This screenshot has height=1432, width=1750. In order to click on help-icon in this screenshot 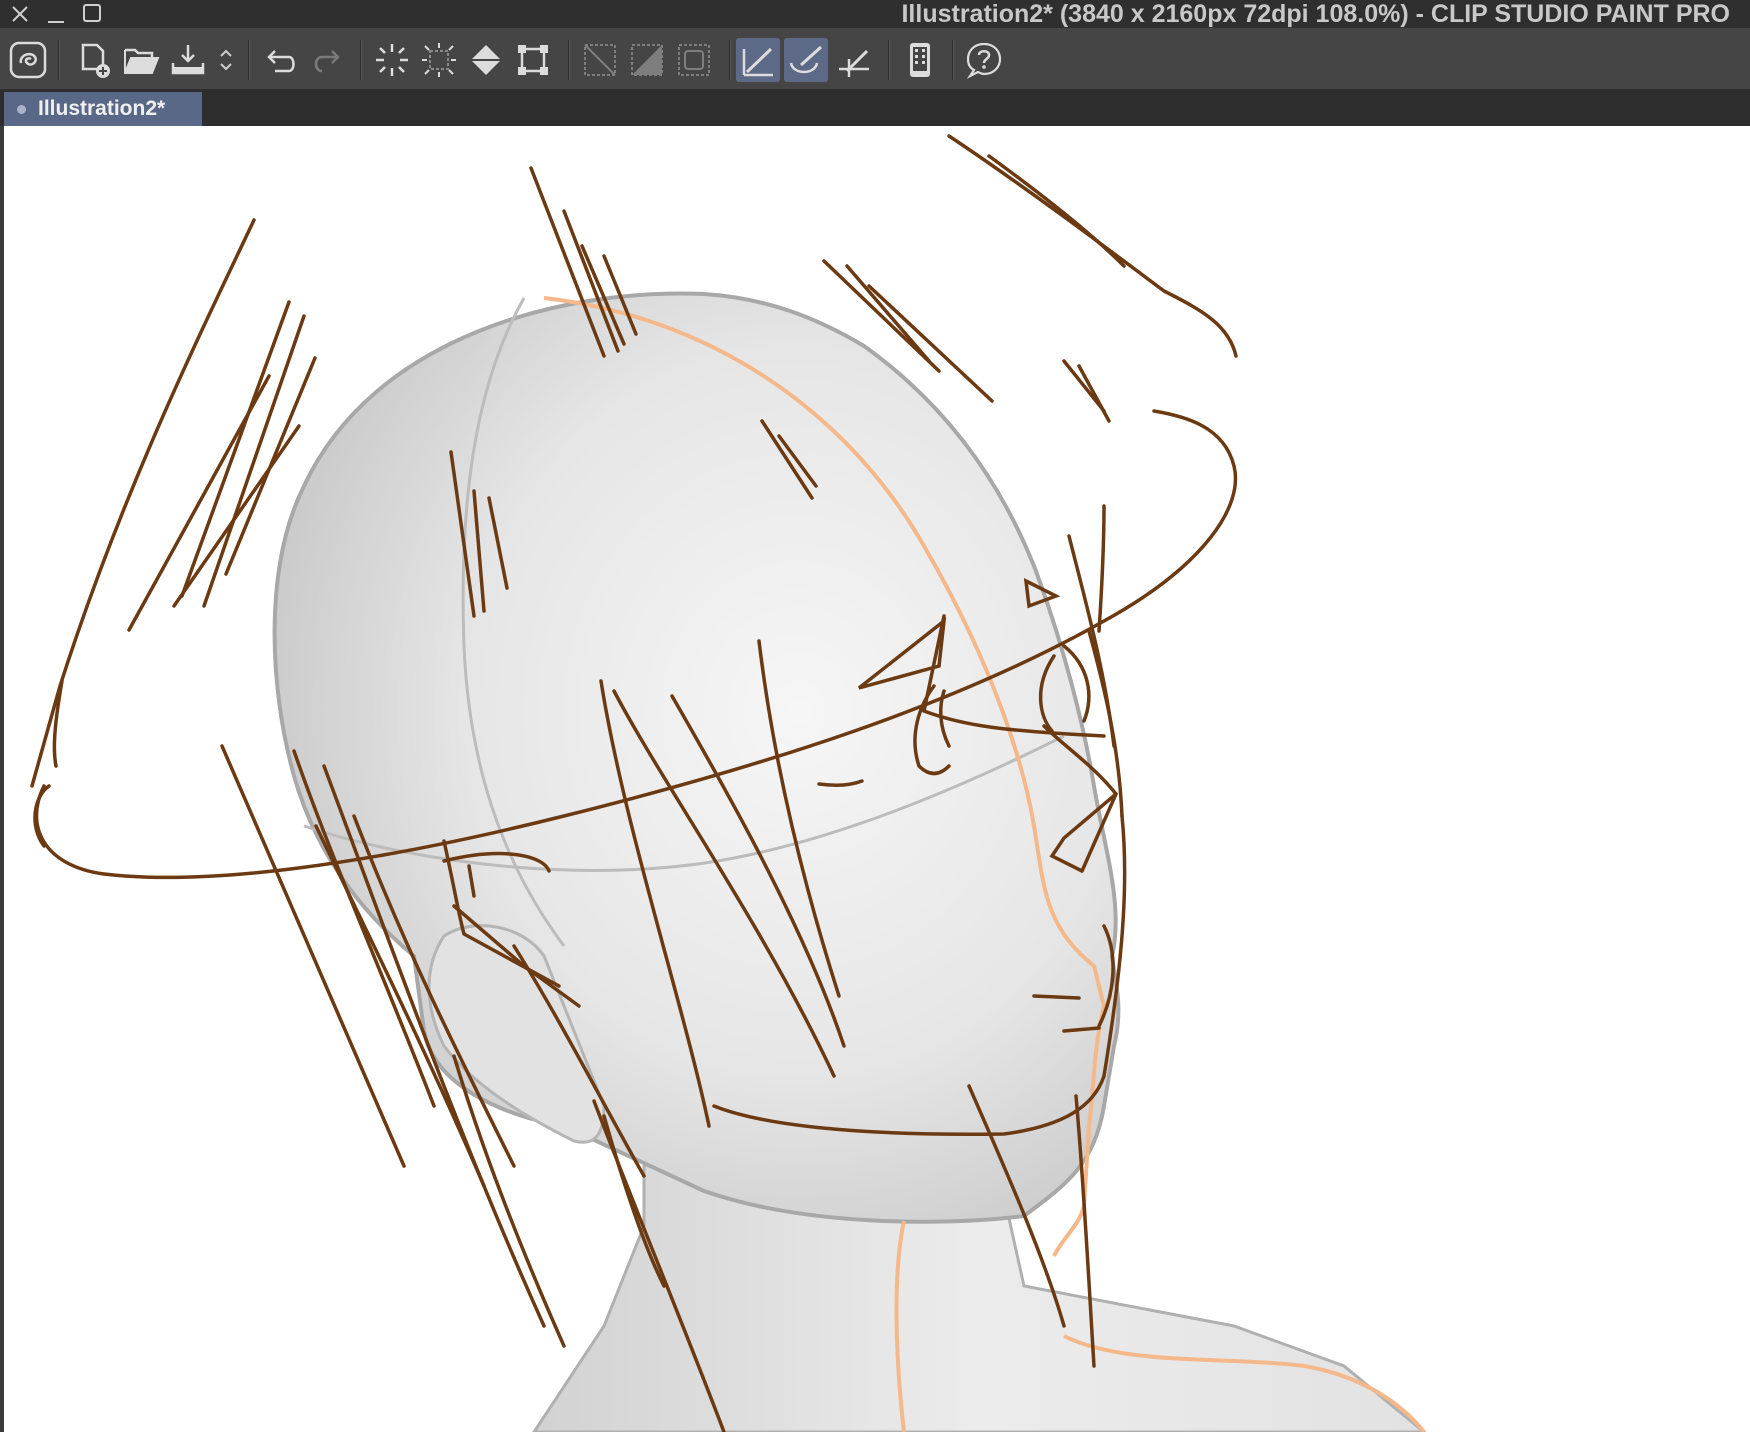, I will do `click(984, 60)`.